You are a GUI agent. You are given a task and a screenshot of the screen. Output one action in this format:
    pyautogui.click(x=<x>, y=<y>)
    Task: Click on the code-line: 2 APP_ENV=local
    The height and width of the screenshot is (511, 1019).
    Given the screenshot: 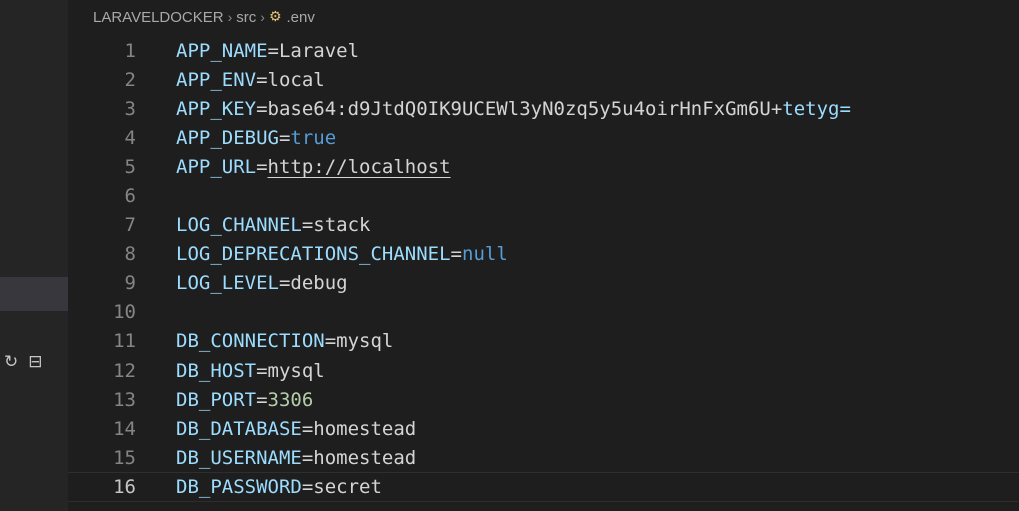 What is the action you would take?
    pyautogui.click(x=543, y=79)
    